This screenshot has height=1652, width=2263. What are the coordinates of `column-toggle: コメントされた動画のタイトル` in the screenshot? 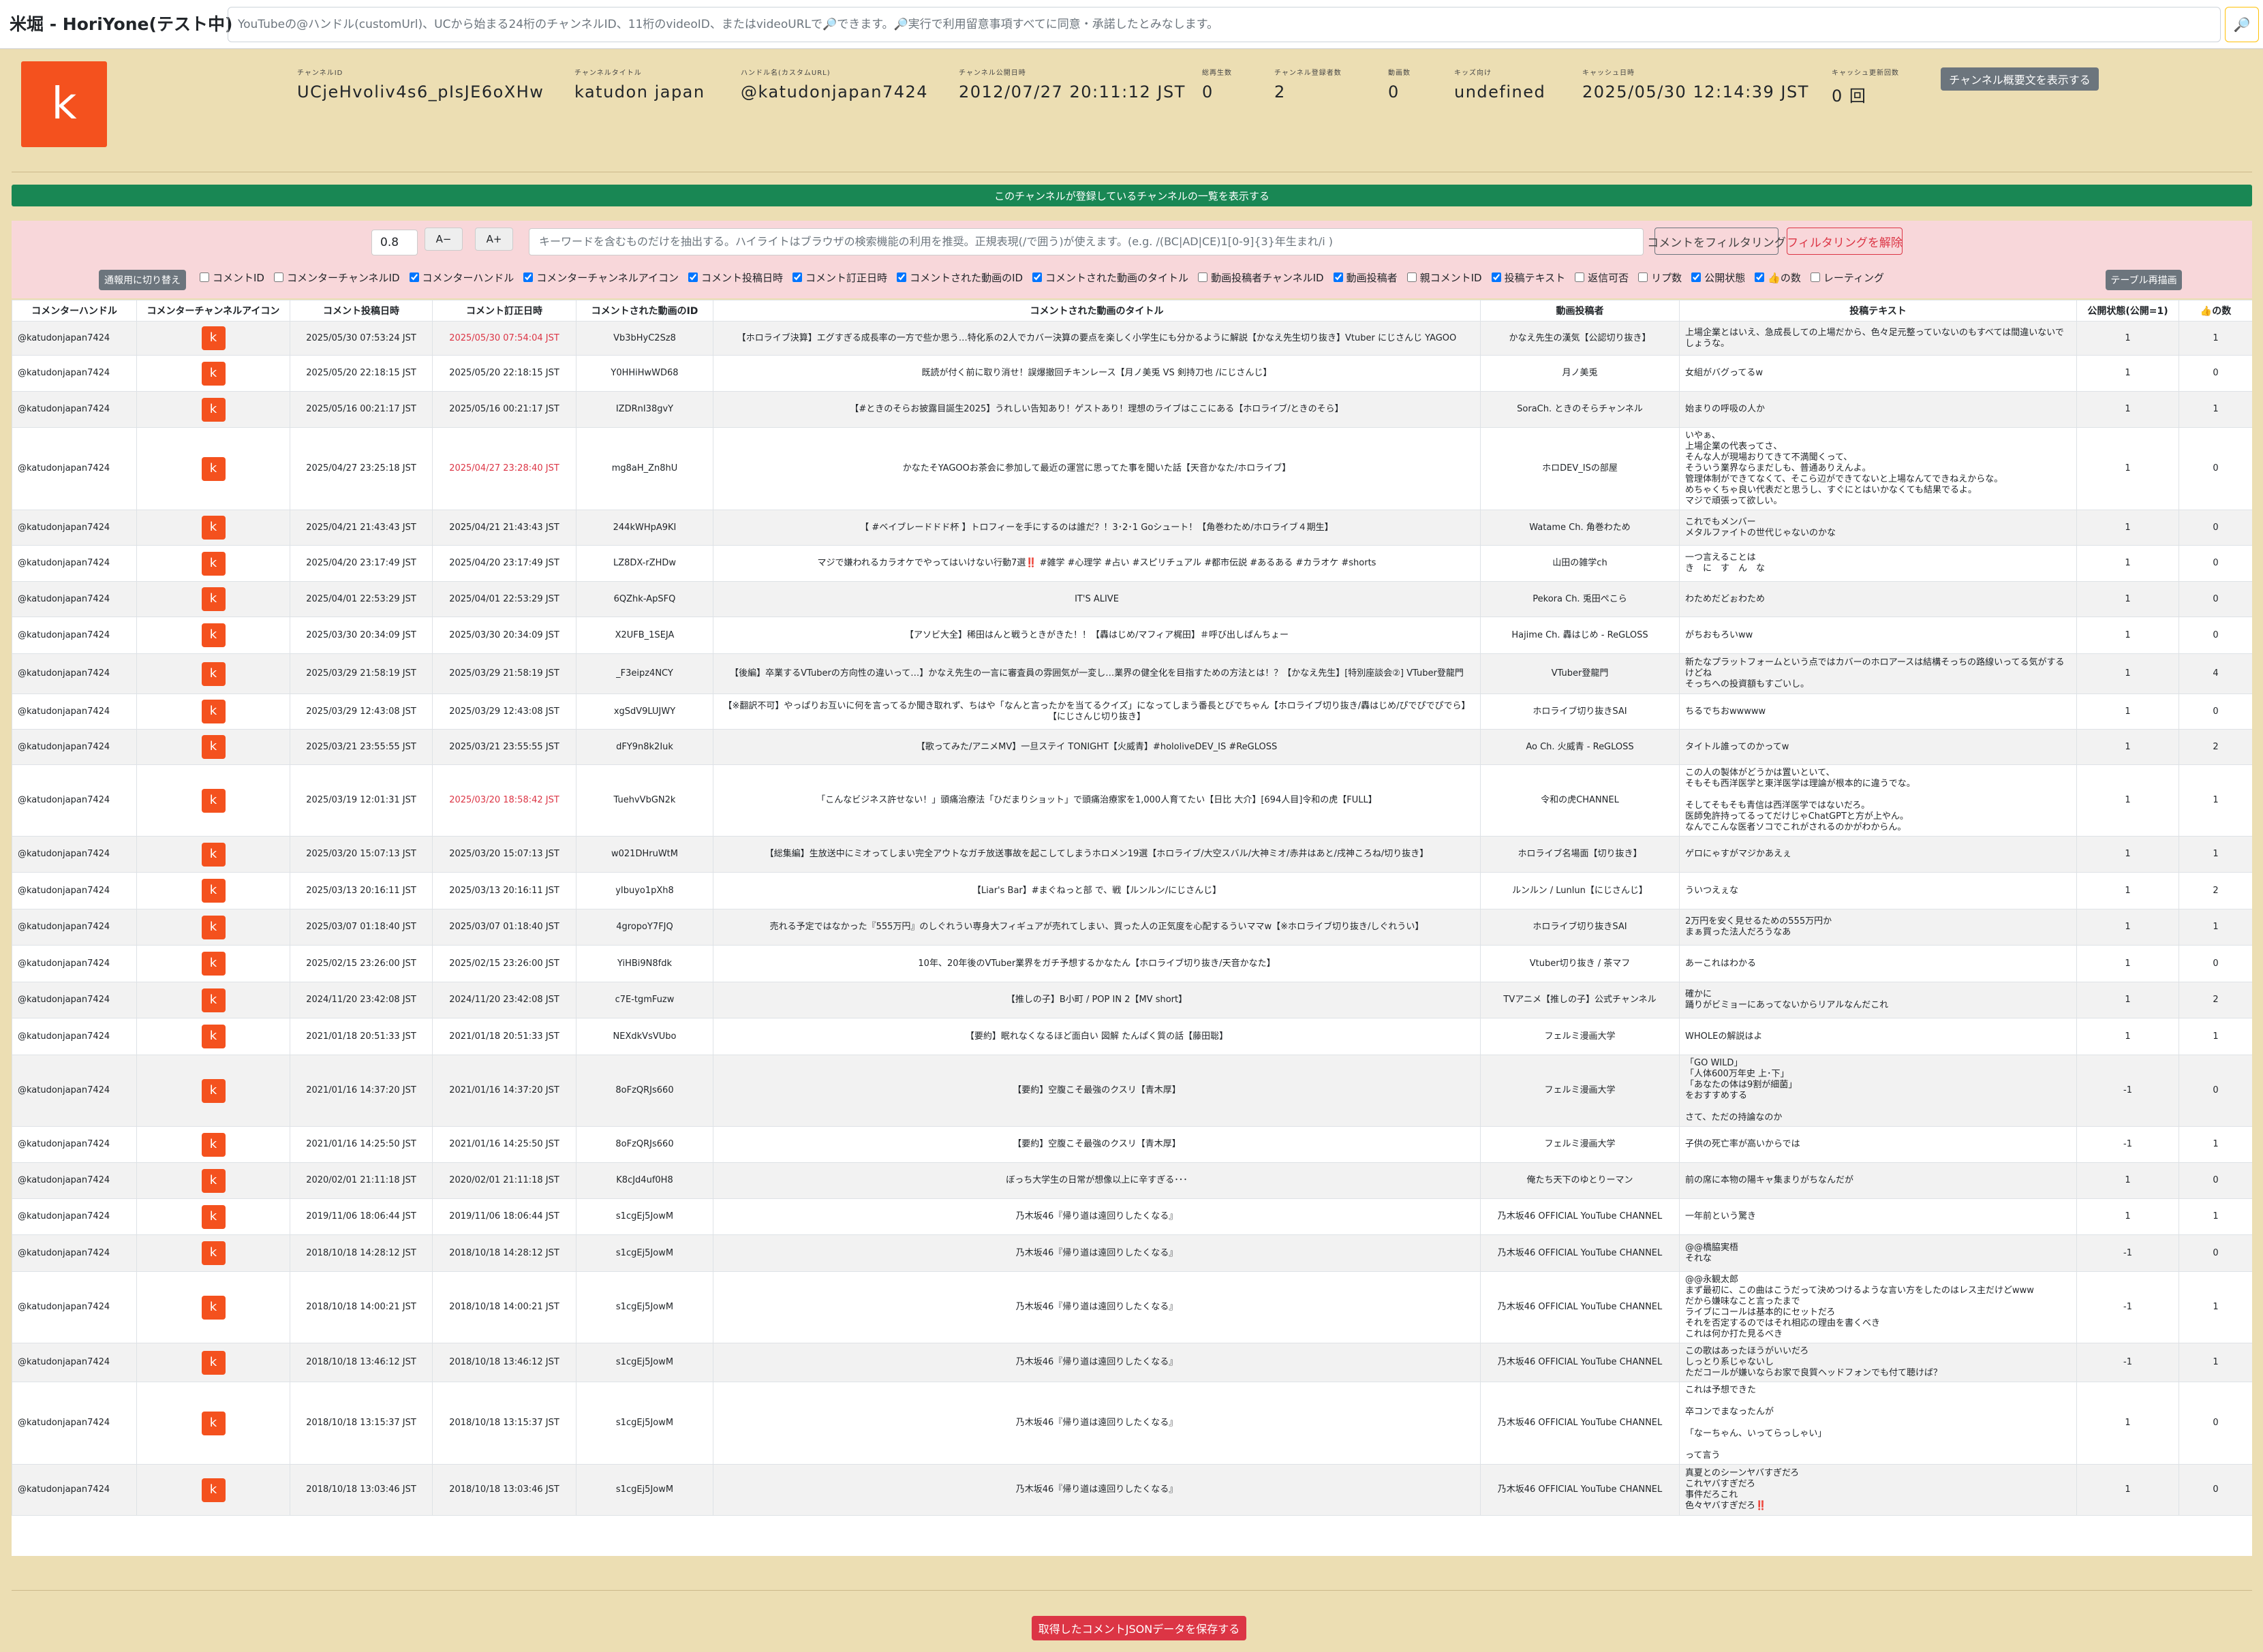 It's located at (1110, 277).